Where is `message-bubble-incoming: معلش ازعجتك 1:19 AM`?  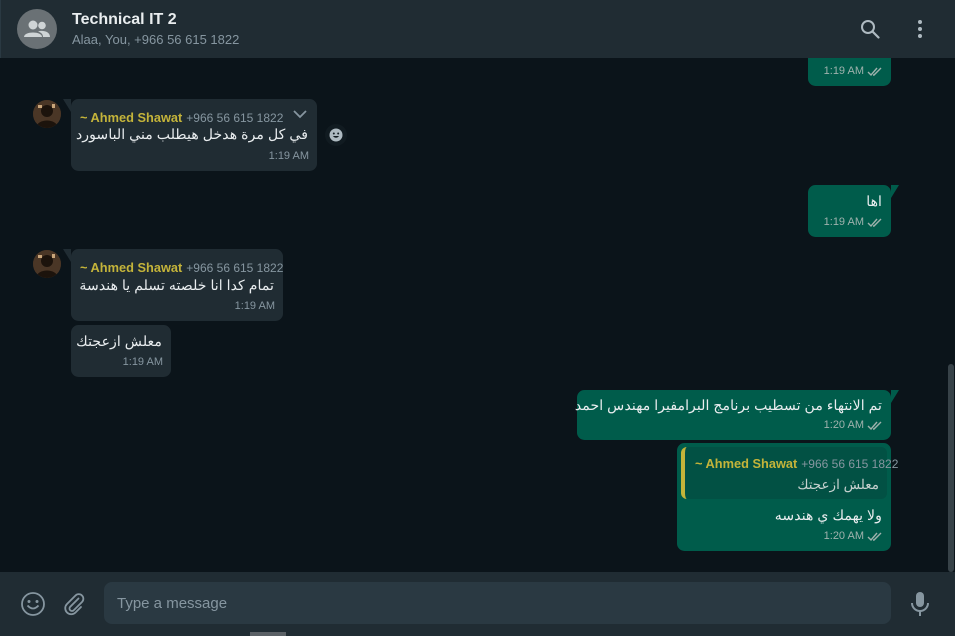 message-bubble-incoming: معلش ازعجتك 1:19 AM is located at coordinates (121, 351).